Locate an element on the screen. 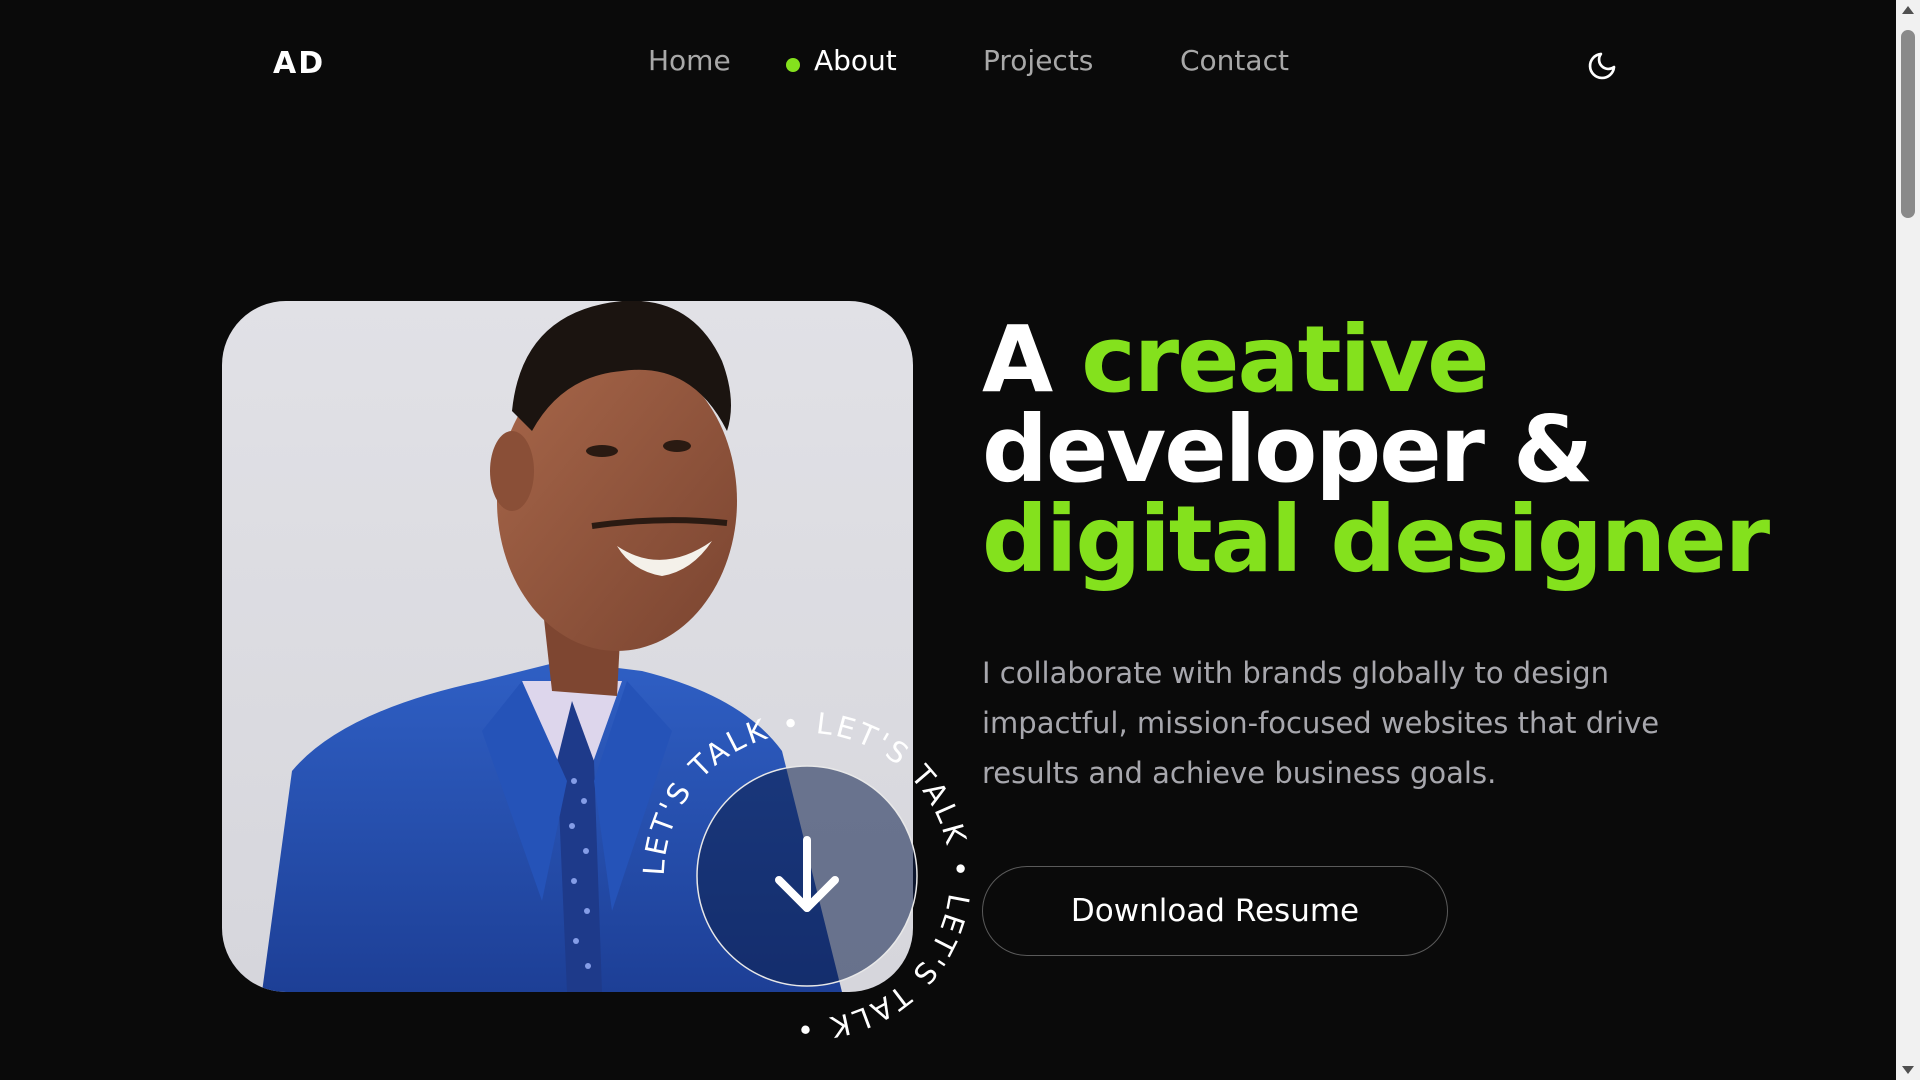 The height and width of the screenshot is (1080, 1920). download-resume-button: Download Resume is located at coordinates (1215, 911).